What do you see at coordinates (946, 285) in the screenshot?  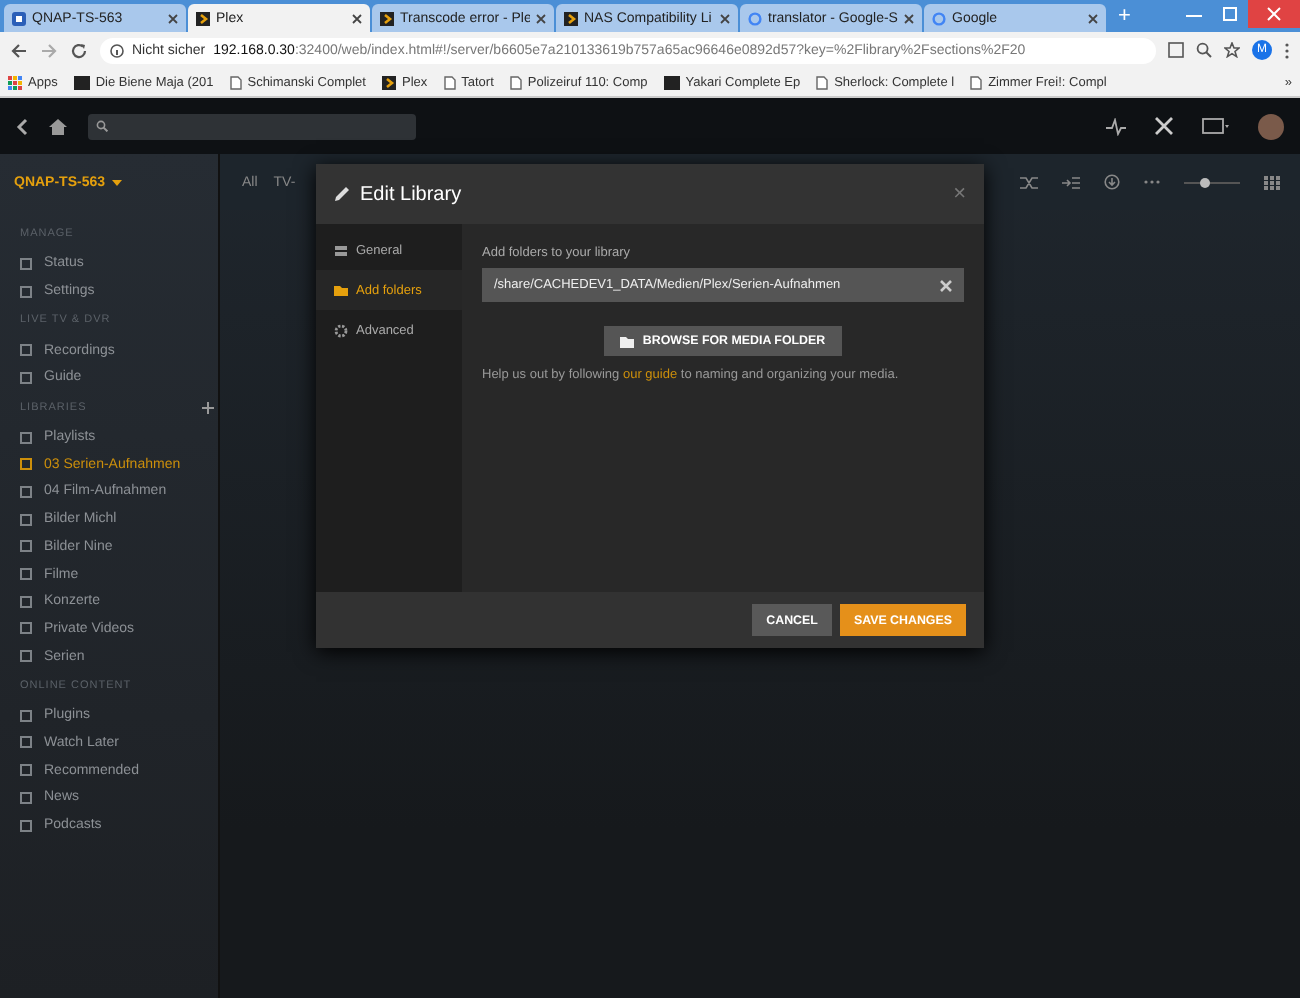 I see `clear-icon` at bounding box center [946, 285].